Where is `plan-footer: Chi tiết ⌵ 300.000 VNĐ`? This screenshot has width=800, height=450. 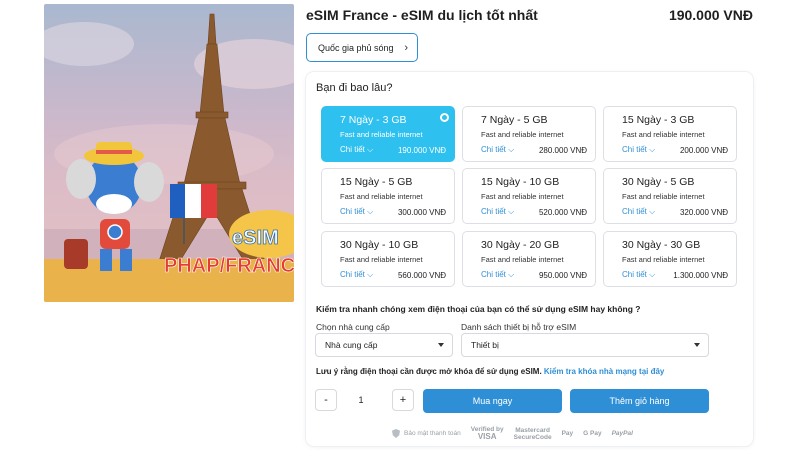 plan-footer: Chi tiết ⌵ 300.000 VNĐ is located at coordinates (393, 212).